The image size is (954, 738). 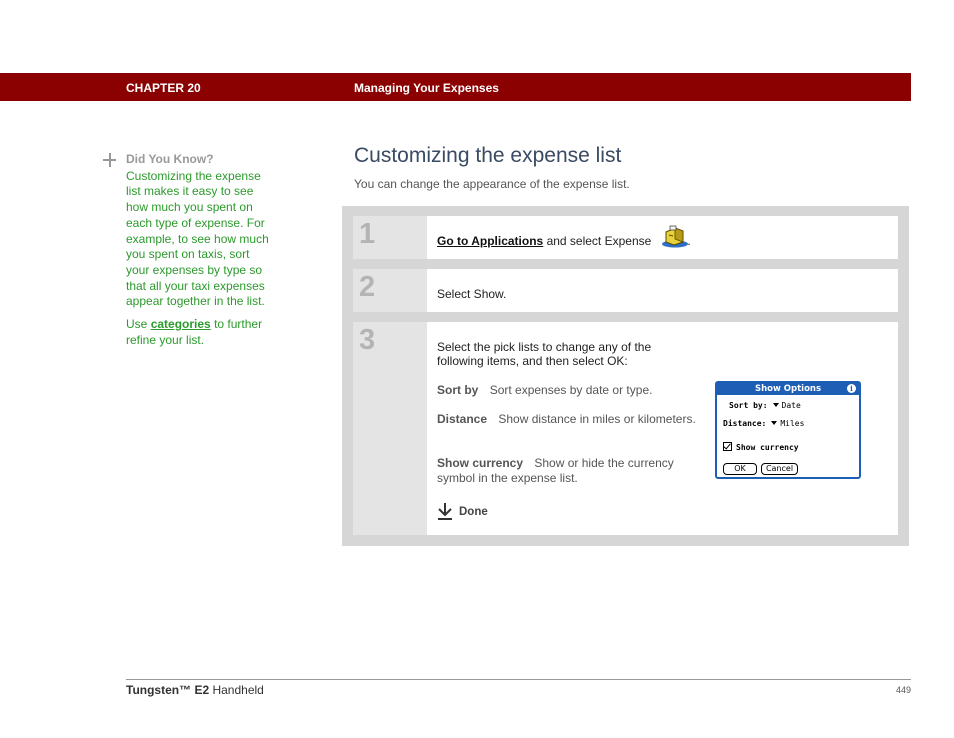 What do you see at coordinates (473, 512) in the screenshot?
I see `done-label: Done` at bounding box center [473, 512].